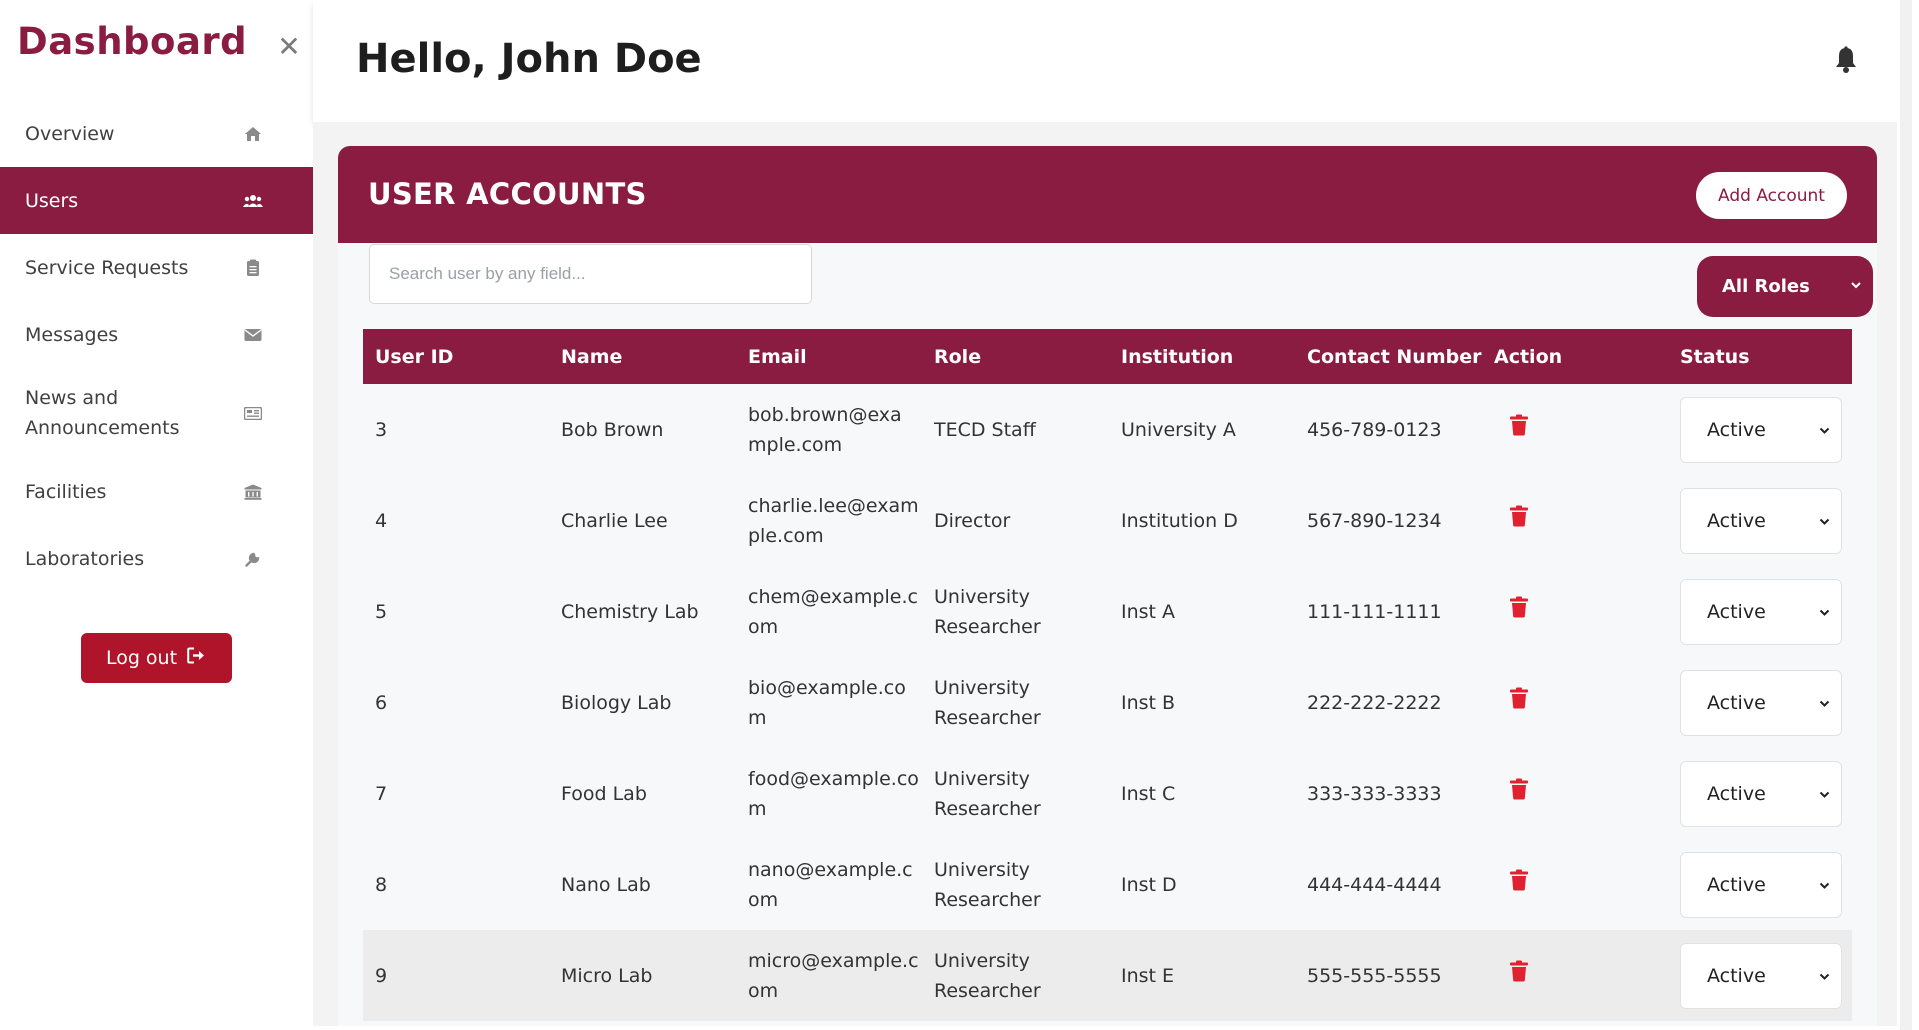 This screenshot has height=1030, width=1919. What do you see at coordinates (85, 558) in the screenshot?
I see `sidebar-item-label: Laboratories` at bounding box center [85, 558].